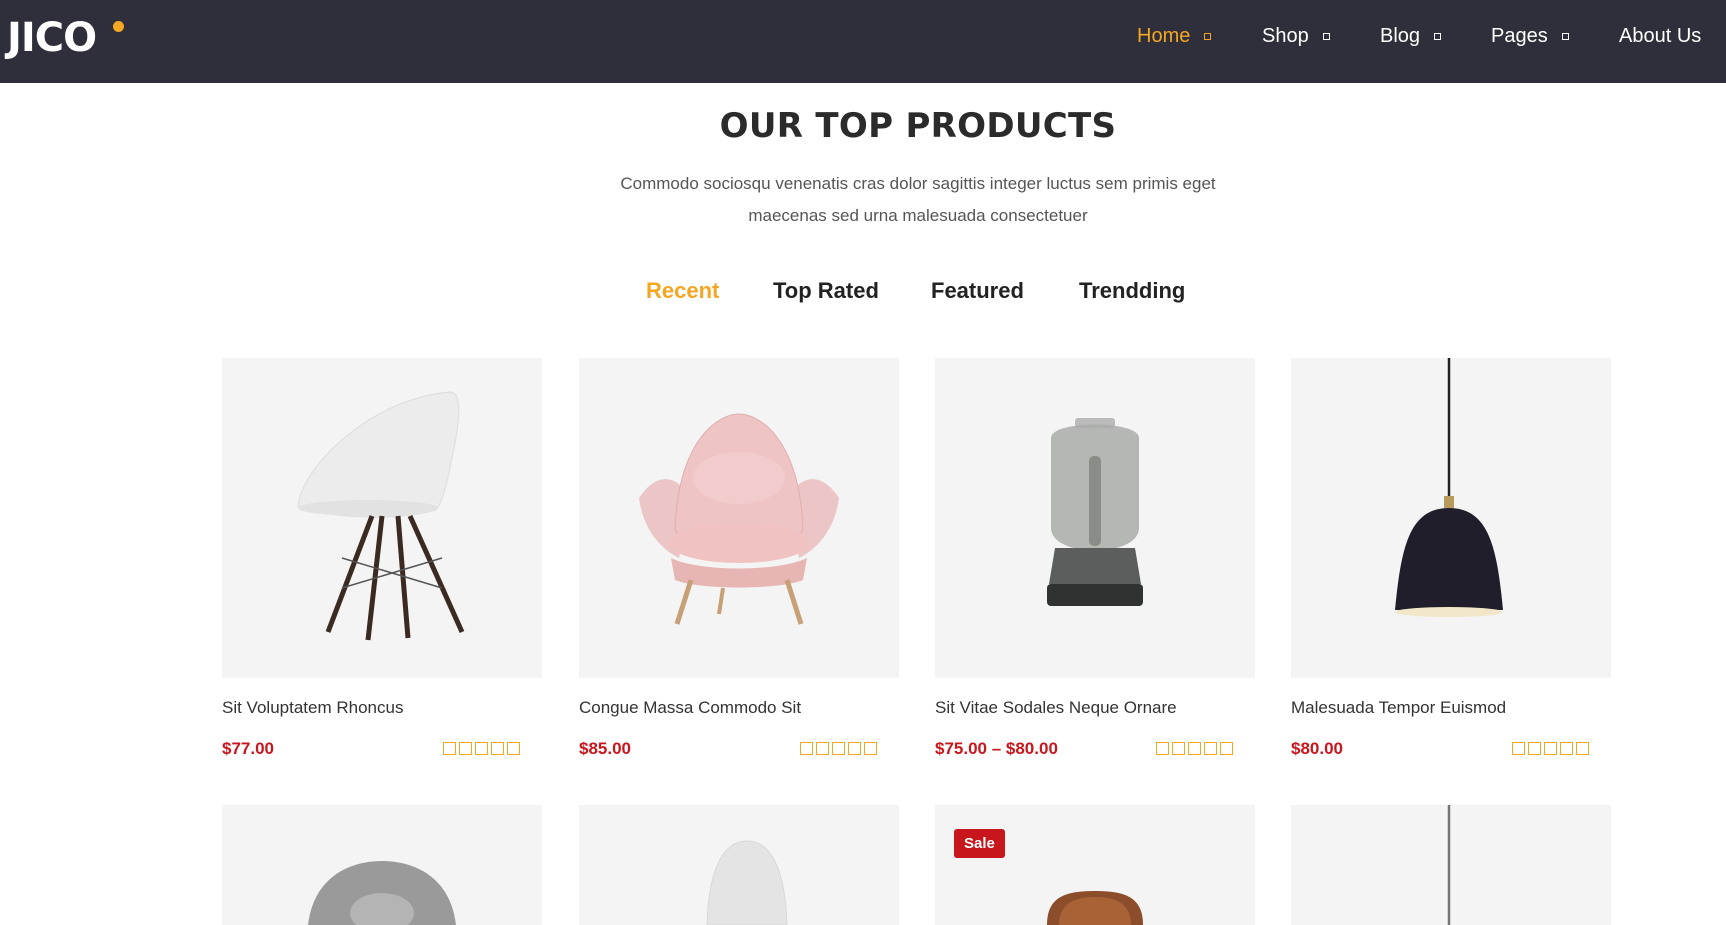  I want to click on nav-item-blog: Blog, so click(1411, 36).